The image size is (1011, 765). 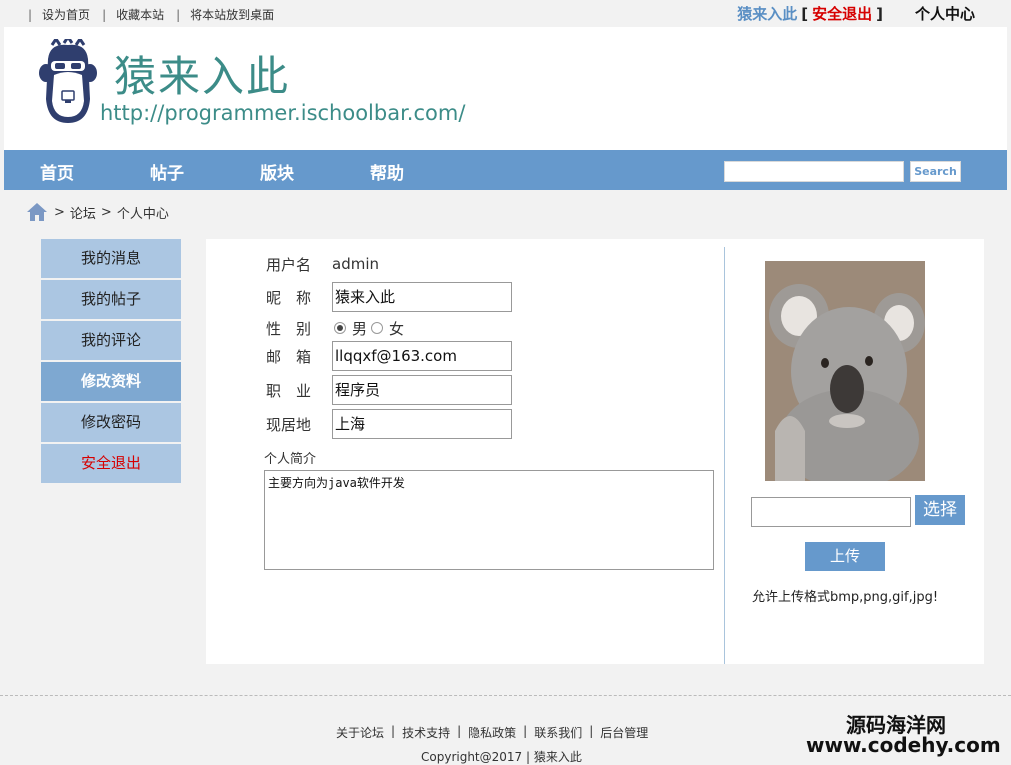 I want to click on footer-links: 关于论坛 | 技术支持 | 隐私政策 | 联系我们 | 后台管理, so click(x=492, y=732).